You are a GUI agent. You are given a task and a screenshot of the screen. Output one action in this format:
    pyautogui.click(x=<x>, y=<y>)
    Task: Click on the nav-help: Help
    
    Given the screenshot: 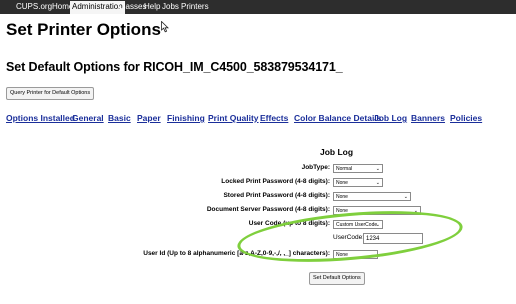 What is the action you would take?
    pyautogui.click(x=152, y=7)
    